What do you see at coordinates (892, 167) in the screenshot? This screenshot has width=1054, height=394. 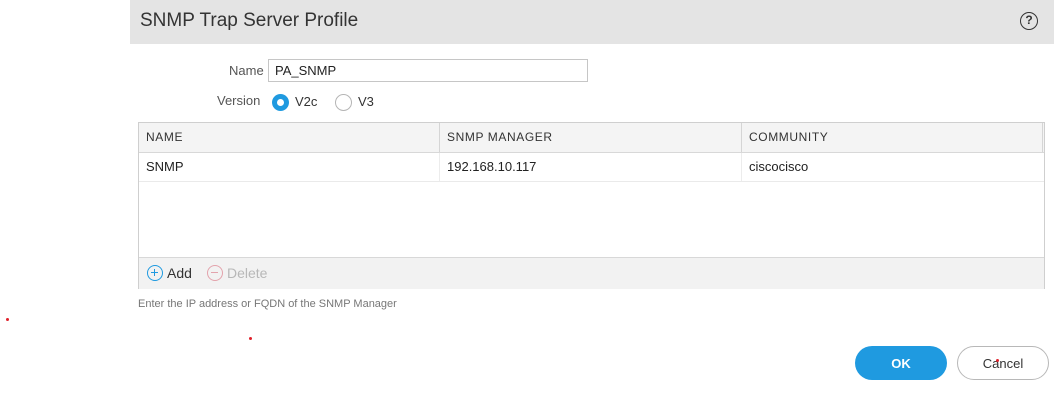 I see `cell-community: ciscocisco` at bounding box center [892, 167].